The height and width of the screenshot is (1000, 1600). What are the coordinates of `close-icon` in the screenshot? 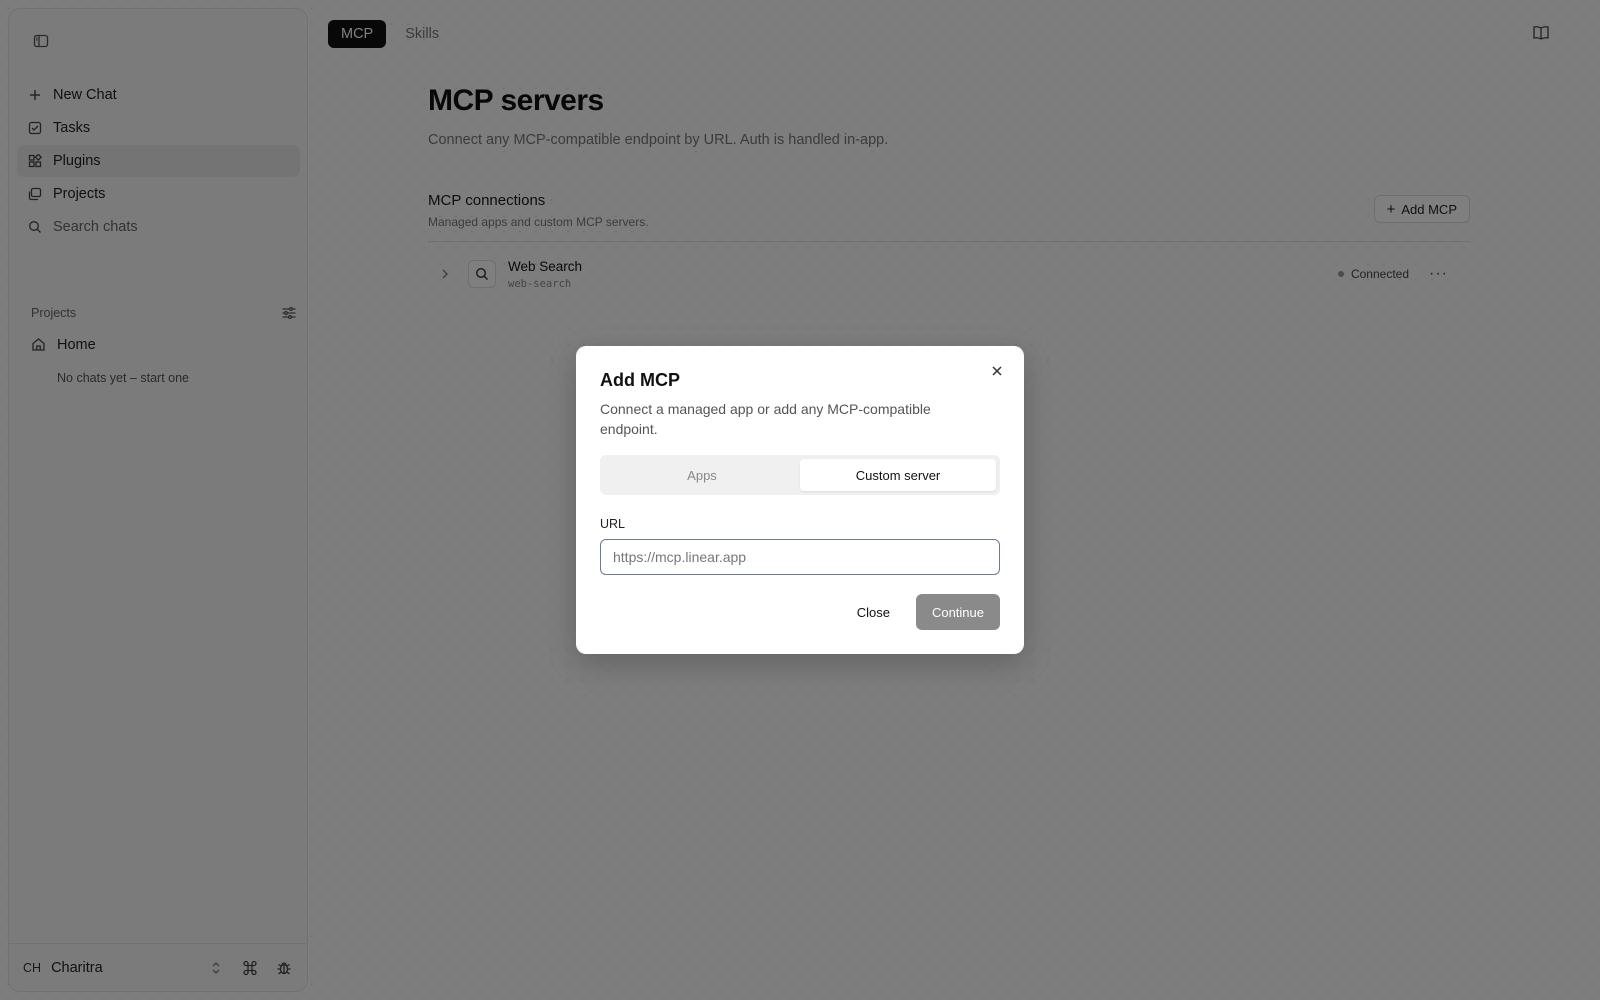 It's located at (998, 372).